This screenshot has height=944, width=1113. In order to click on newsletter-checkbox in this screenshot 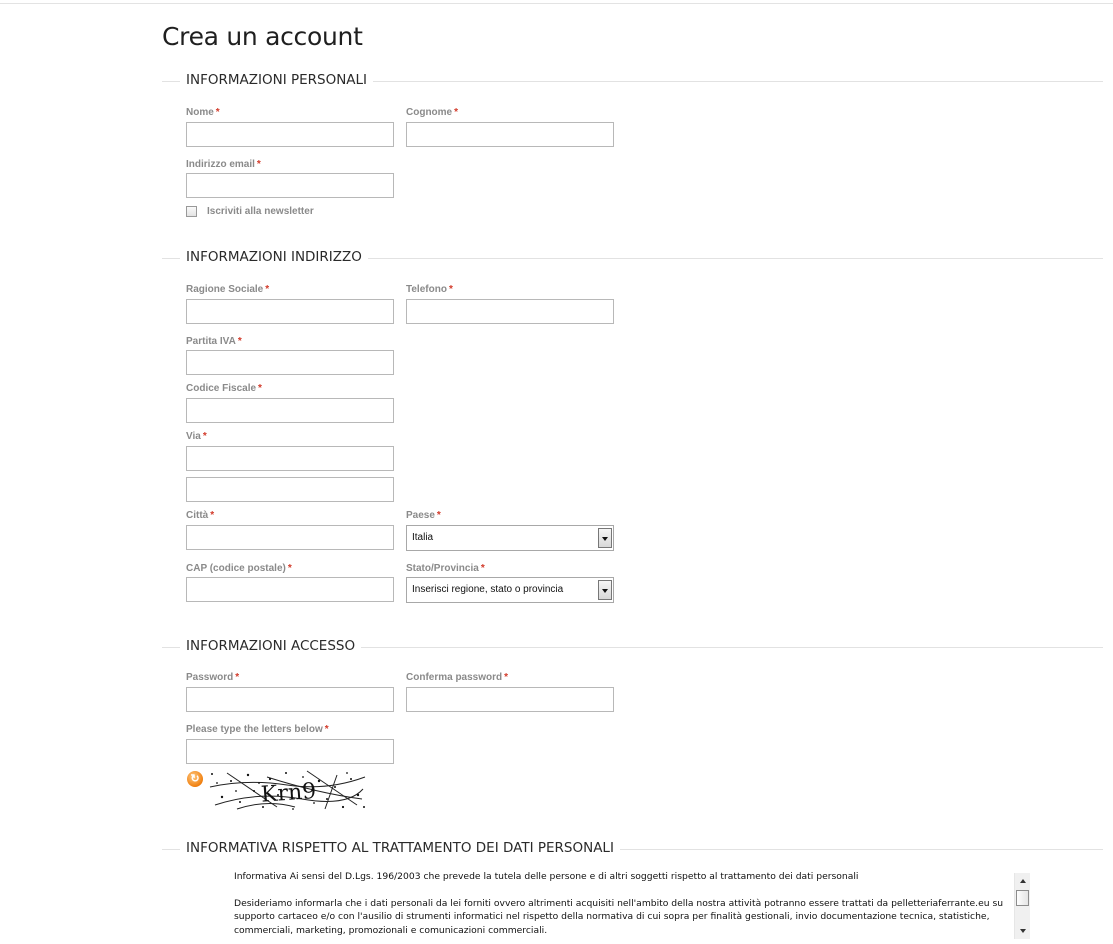, I will do `click(191, 211)`.